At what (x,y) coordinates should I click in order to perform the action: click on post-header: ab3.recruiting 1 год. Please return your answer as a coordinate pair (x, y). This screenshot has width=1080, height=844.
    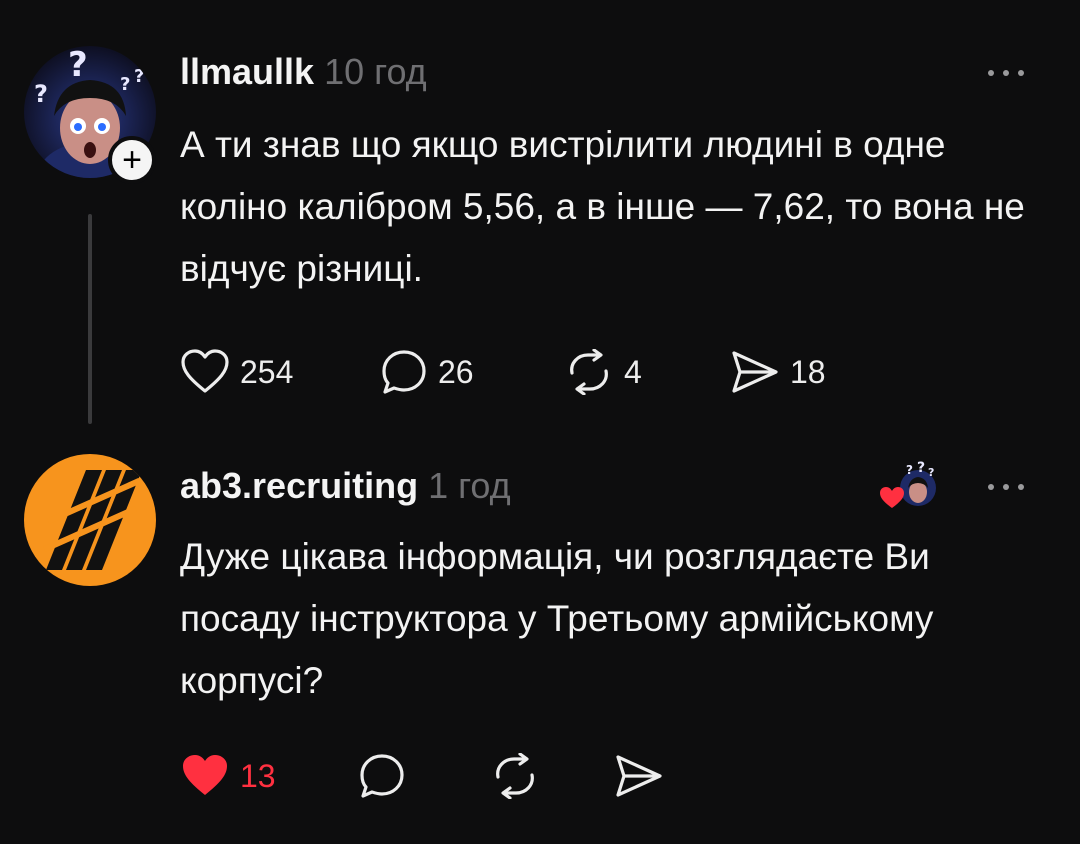
    Looking at the image, I should click on (345, 486).